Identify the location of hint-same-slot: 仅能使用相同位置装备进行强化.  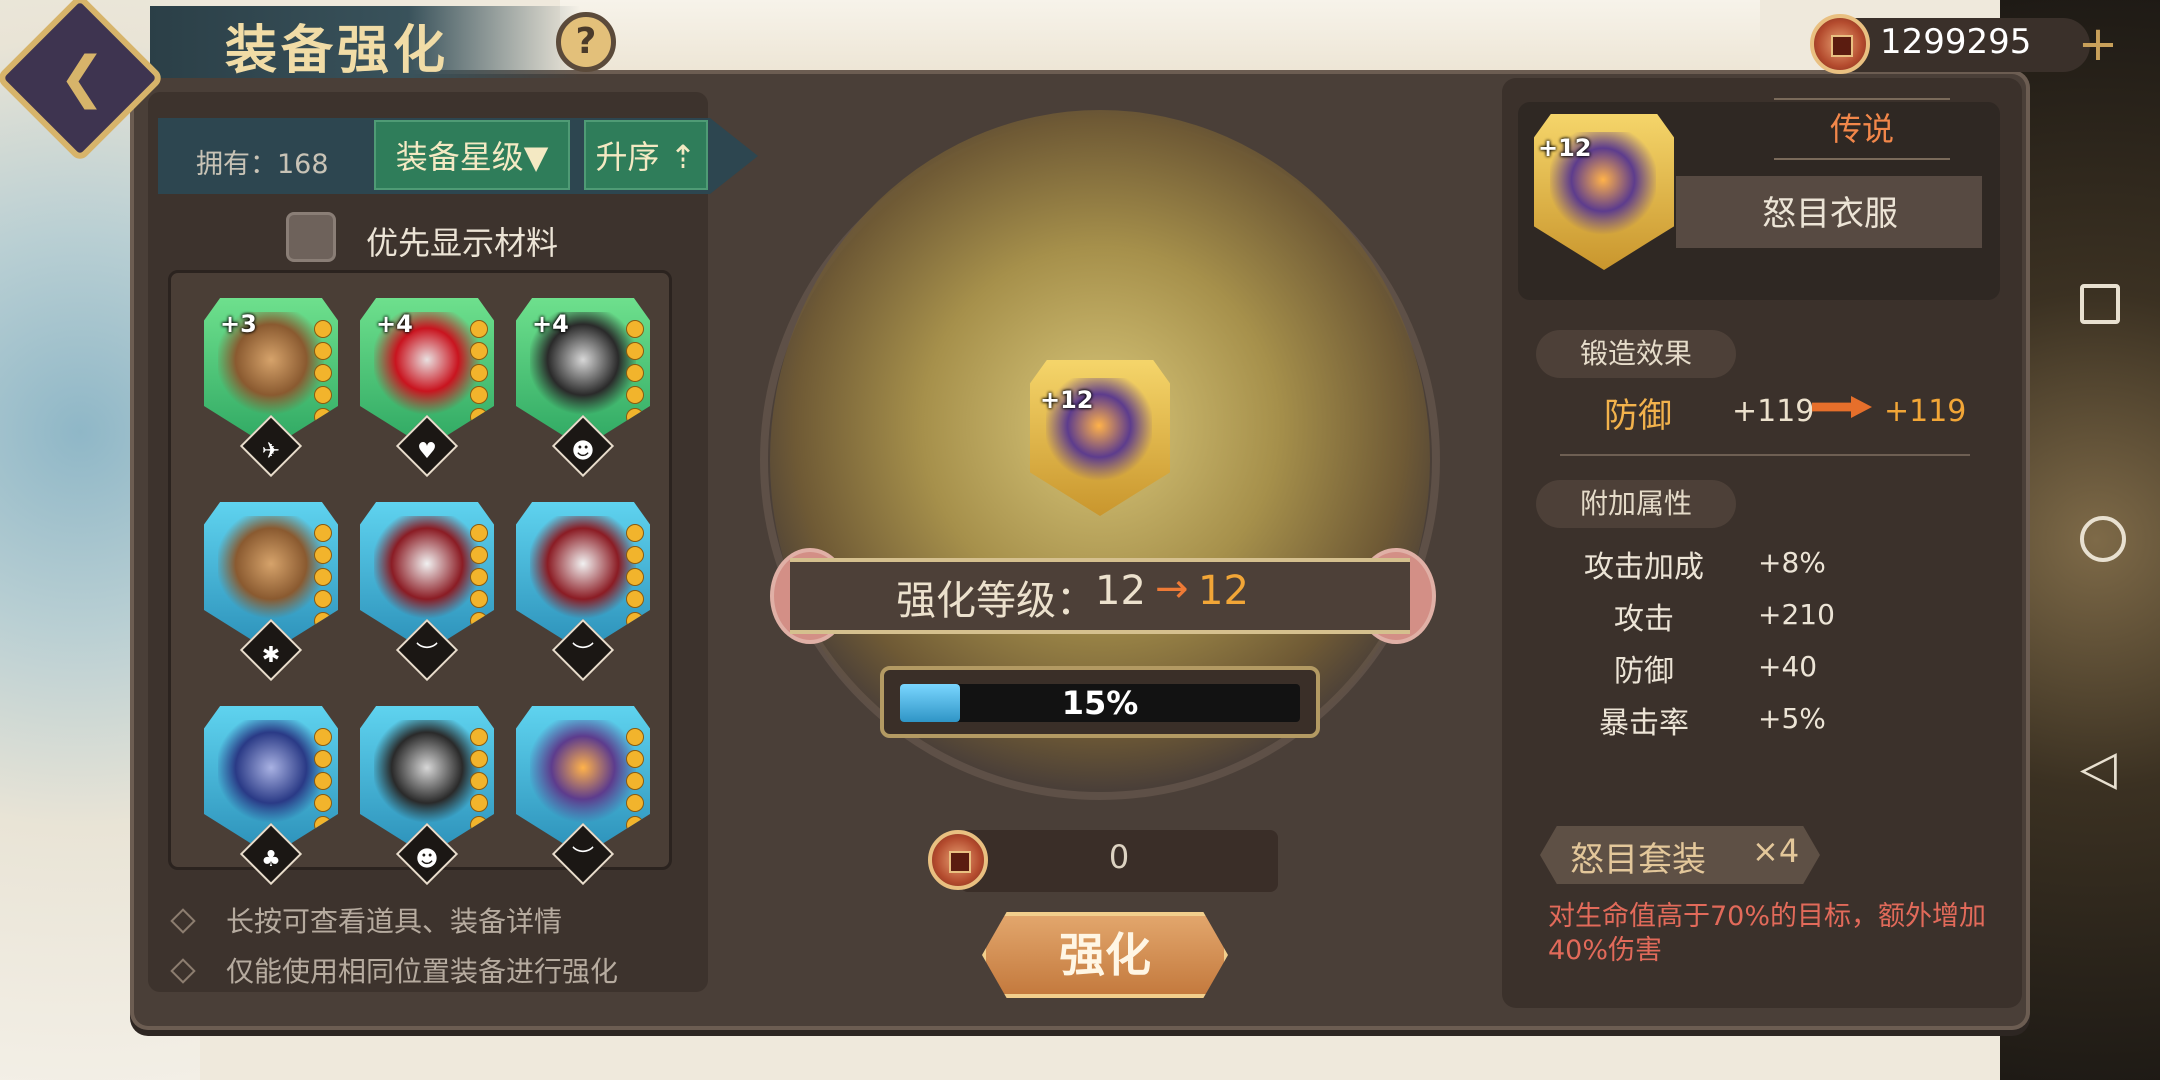
(422, 971).